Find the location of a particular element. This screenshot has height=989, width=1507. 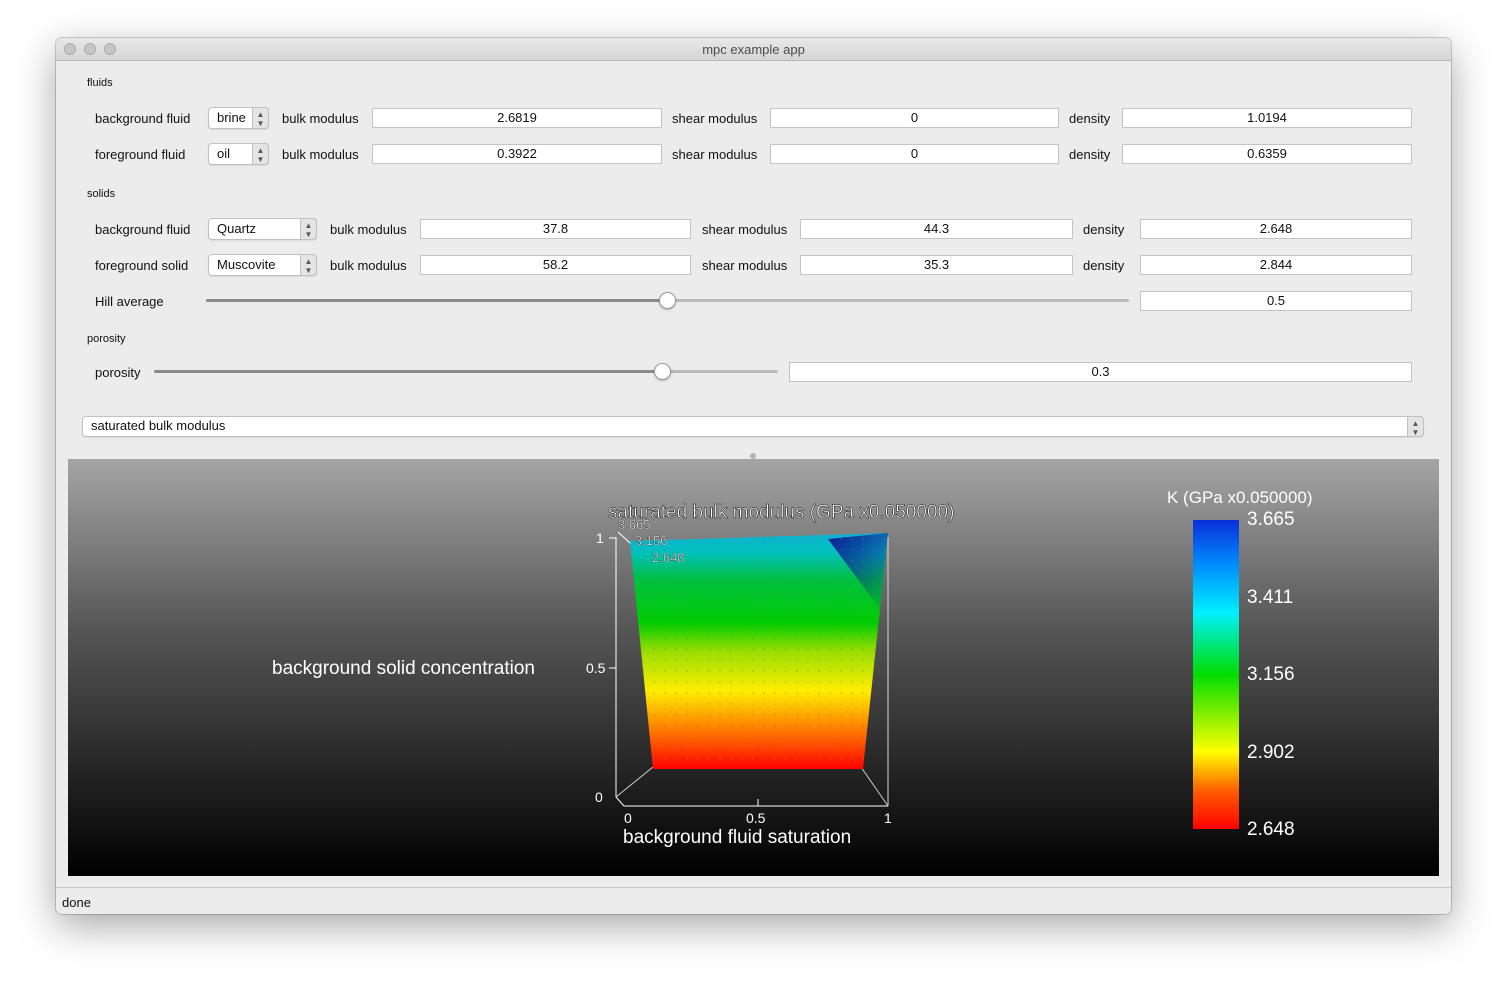

y-axis-label: background solid concentration is located at coordinates (403, 668).